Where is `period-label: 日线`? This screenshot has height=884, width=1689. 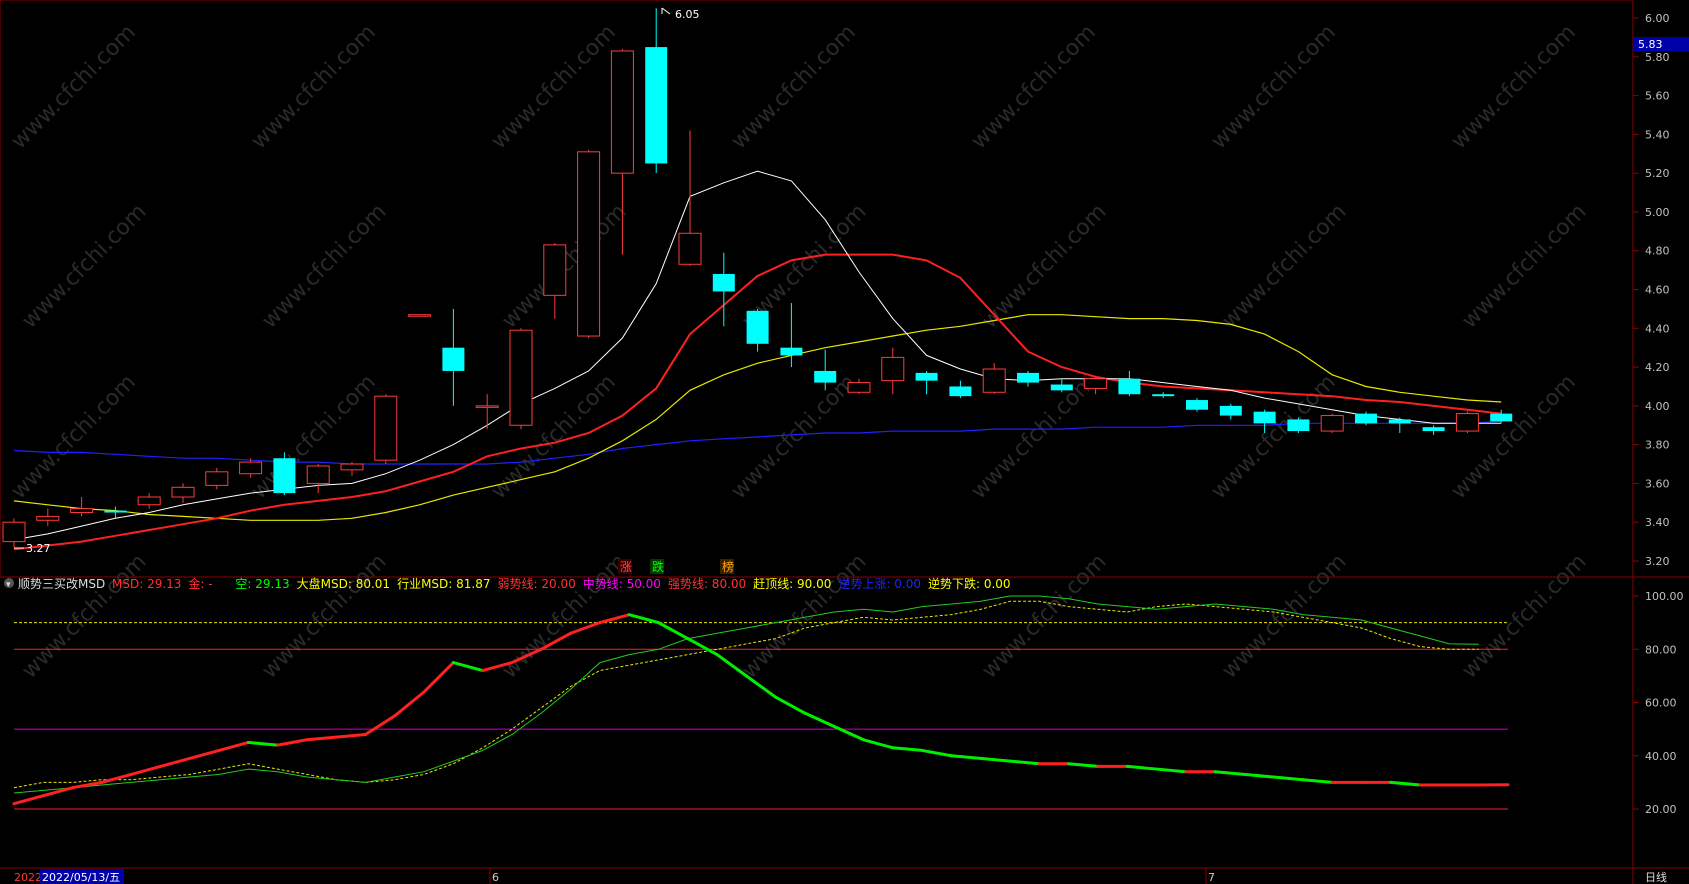 period-label: 日线 is located at coordinates (1656, 877).